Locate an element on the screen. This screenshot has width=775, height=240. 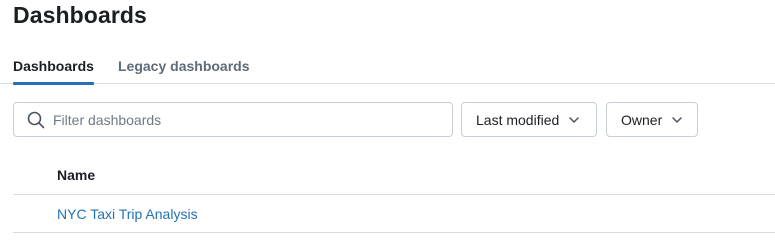
dashboard-link: NYC Taxi Trip Analysis is located at coordinates (127, 214).